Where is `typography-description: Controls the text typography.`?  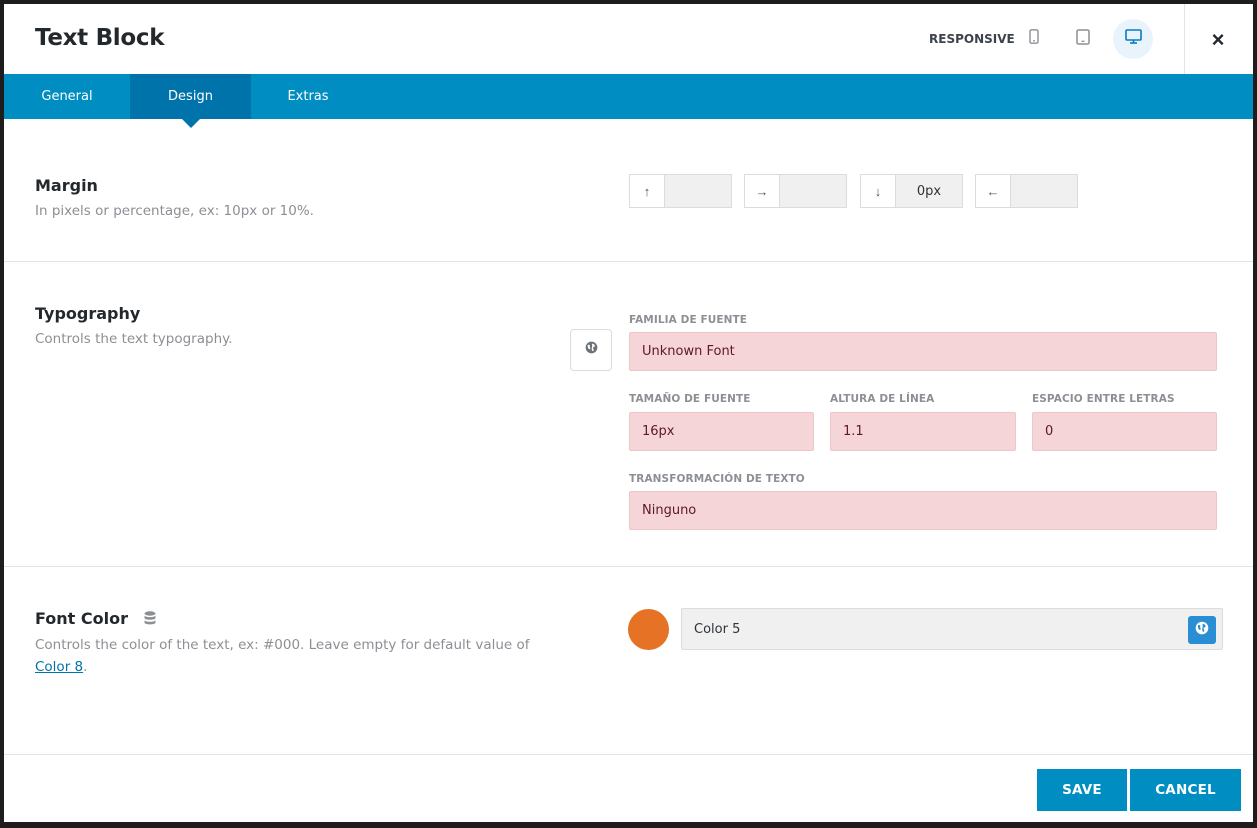 typography-description: Controls the text typography. is located at coordinates (134, 339).